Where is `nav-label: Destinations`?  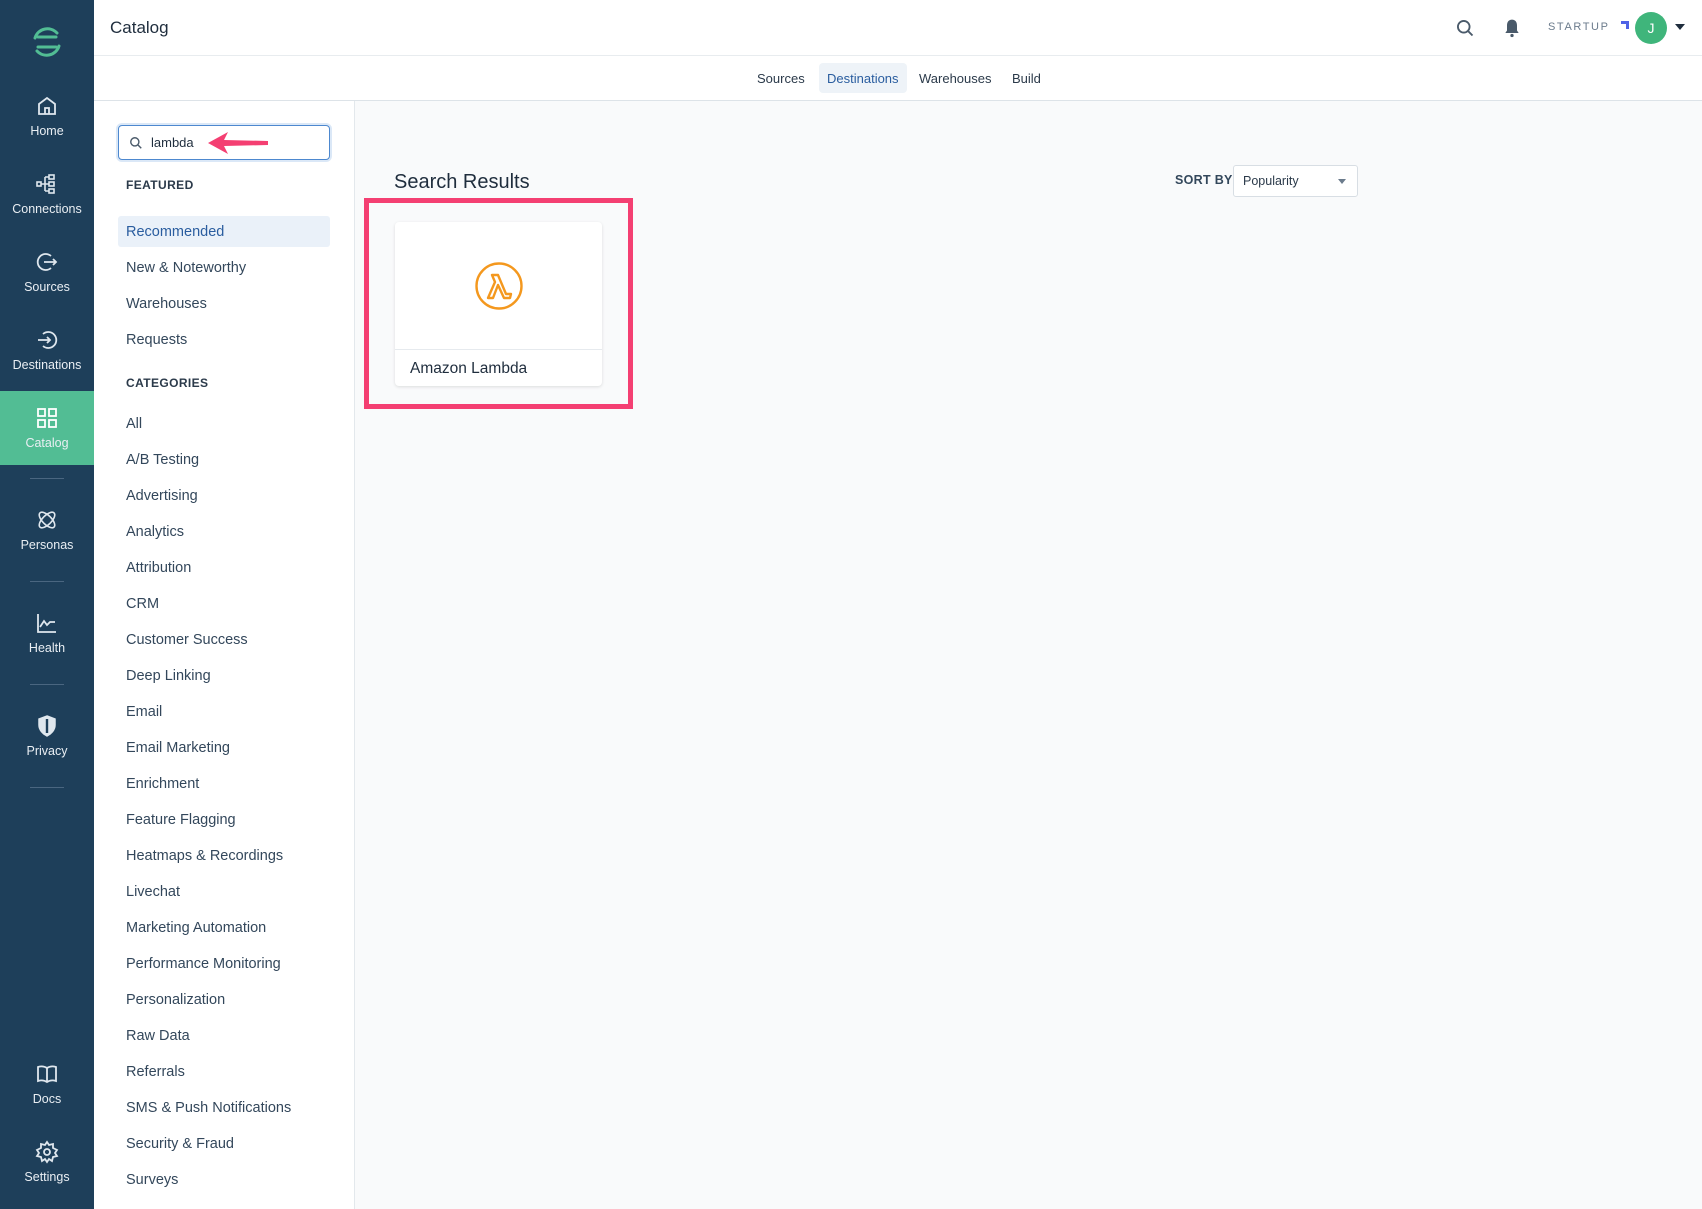 nav-label: Destinations is located at coordinates (47, 365).